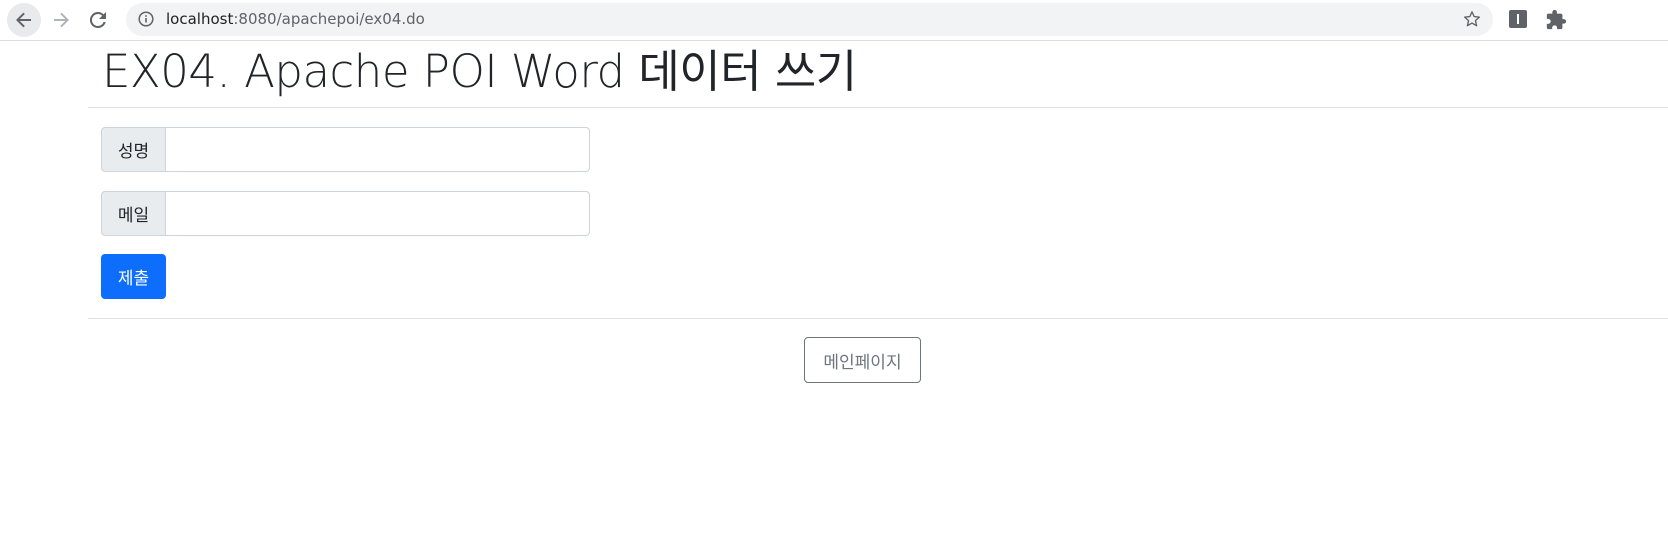 The height and width of the screenshot is (555, 1668). What do you see at coordinates (329, 19) in the screenshot?
I see `url-path: :8080/apachepoi/ex04.do` at bounding box center [329, 19].